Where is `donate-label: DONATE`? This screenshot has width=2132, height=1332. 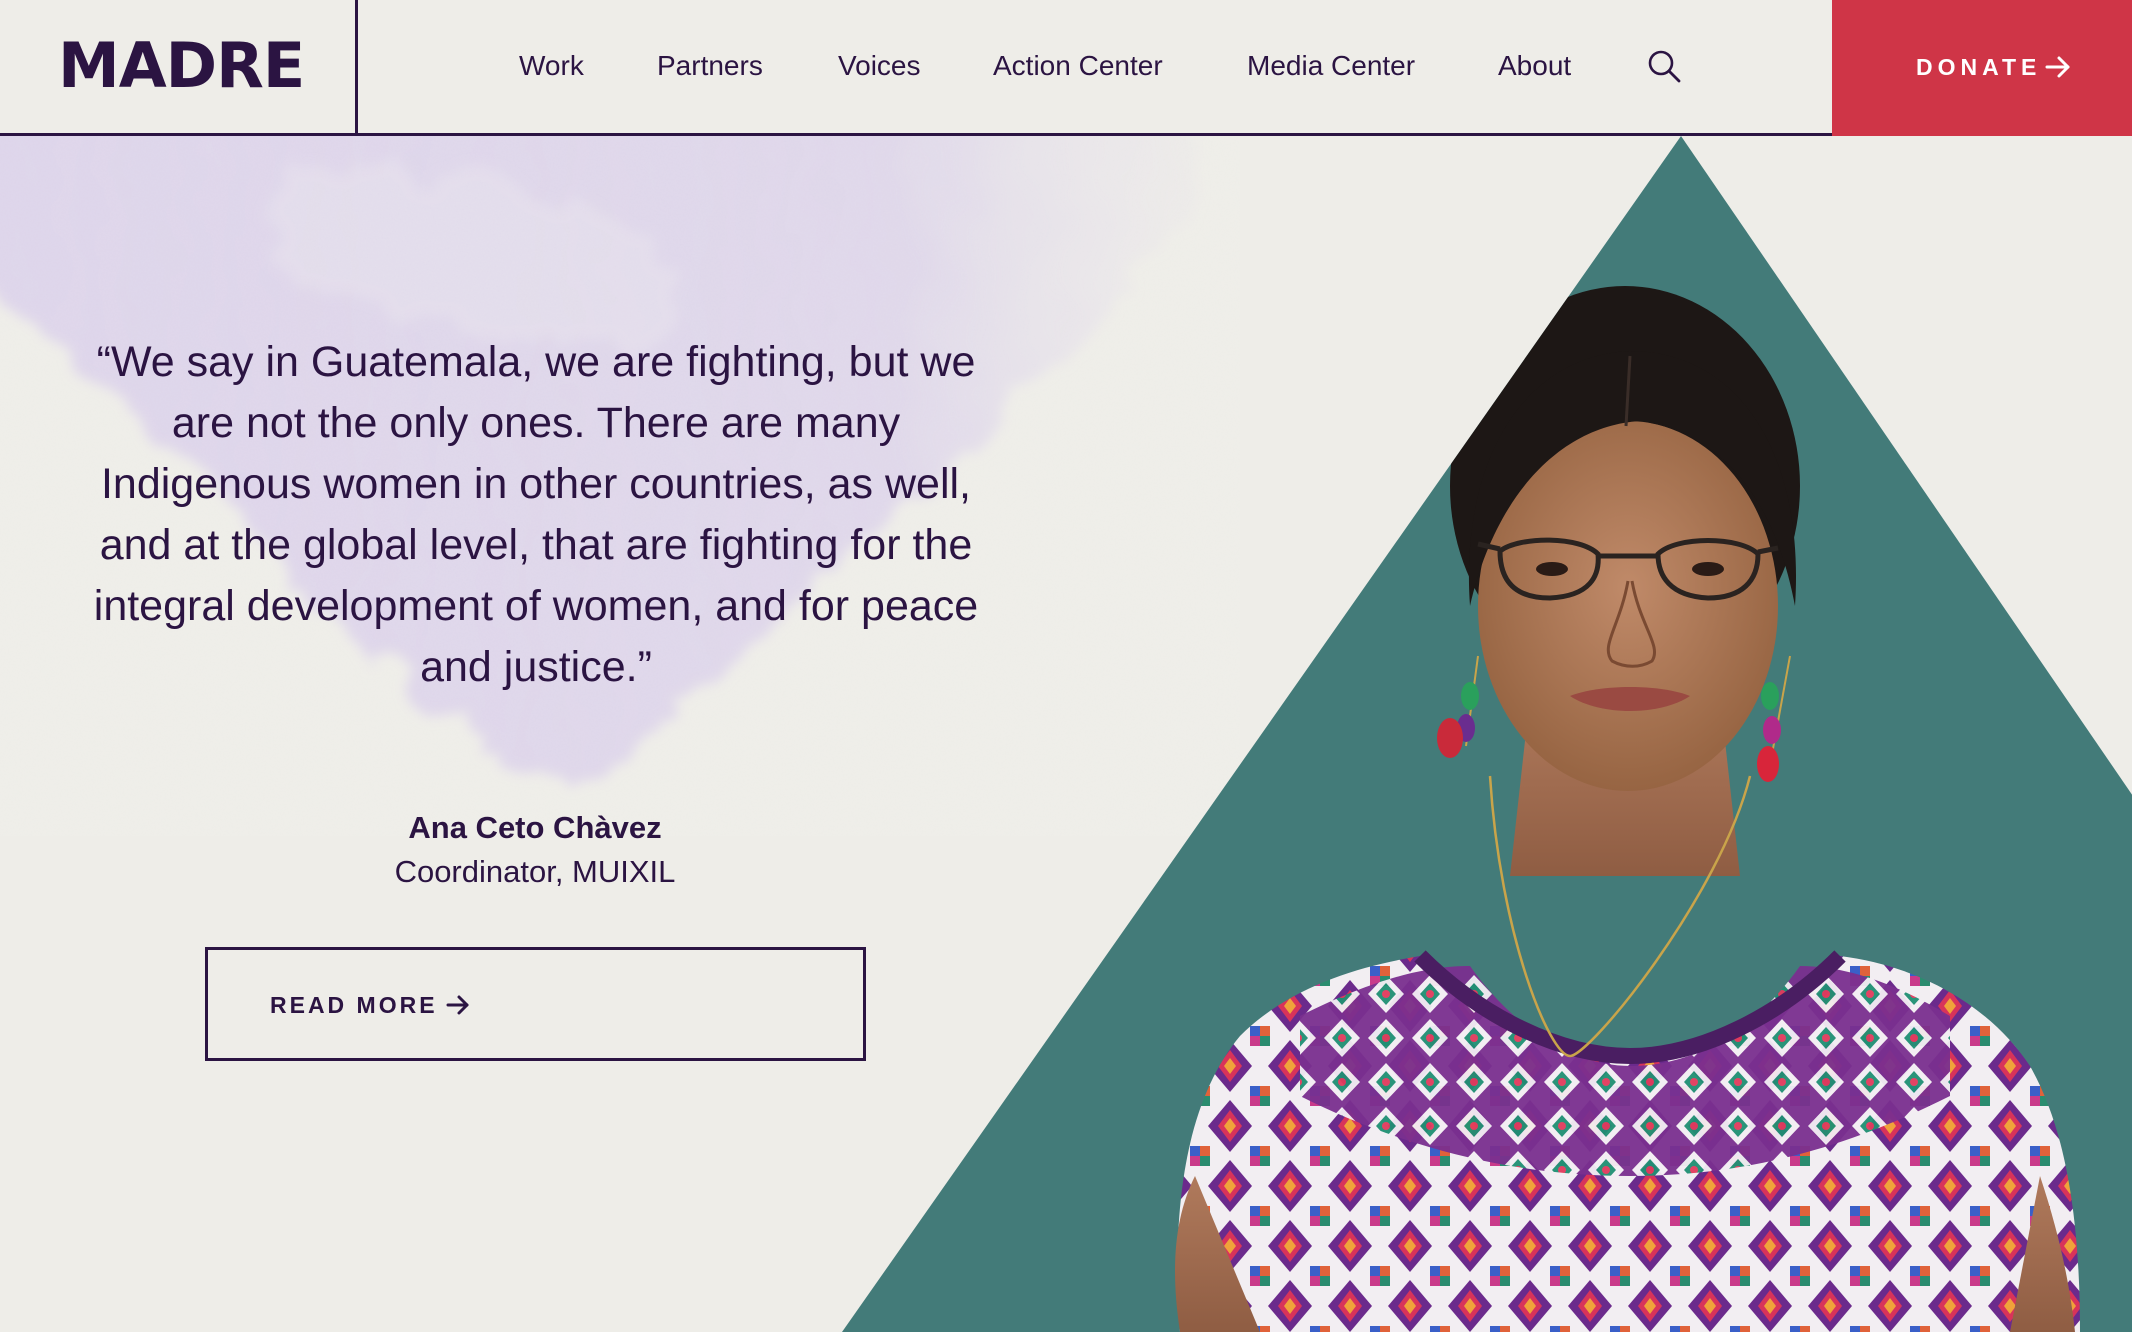 donate-label: DONATE is located at coordinates (1979, 67).